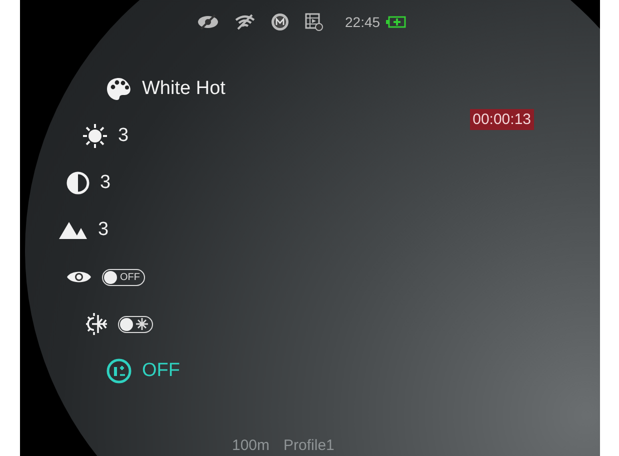 The width and height of the screenshot is (619, 456). What do you see at coordinates (208, 22) in the screenshot?
I see `eye-slash-icon` at bounding box center [208, 22].